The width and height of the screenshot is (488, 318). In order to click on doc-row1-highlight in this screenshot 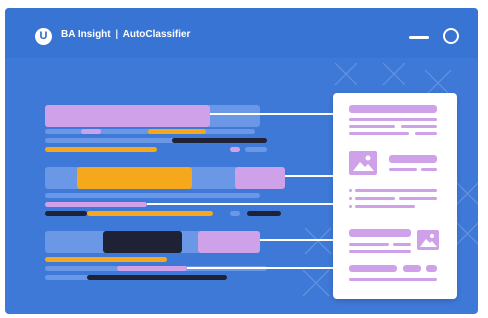, I will do `click(127, 116)`.